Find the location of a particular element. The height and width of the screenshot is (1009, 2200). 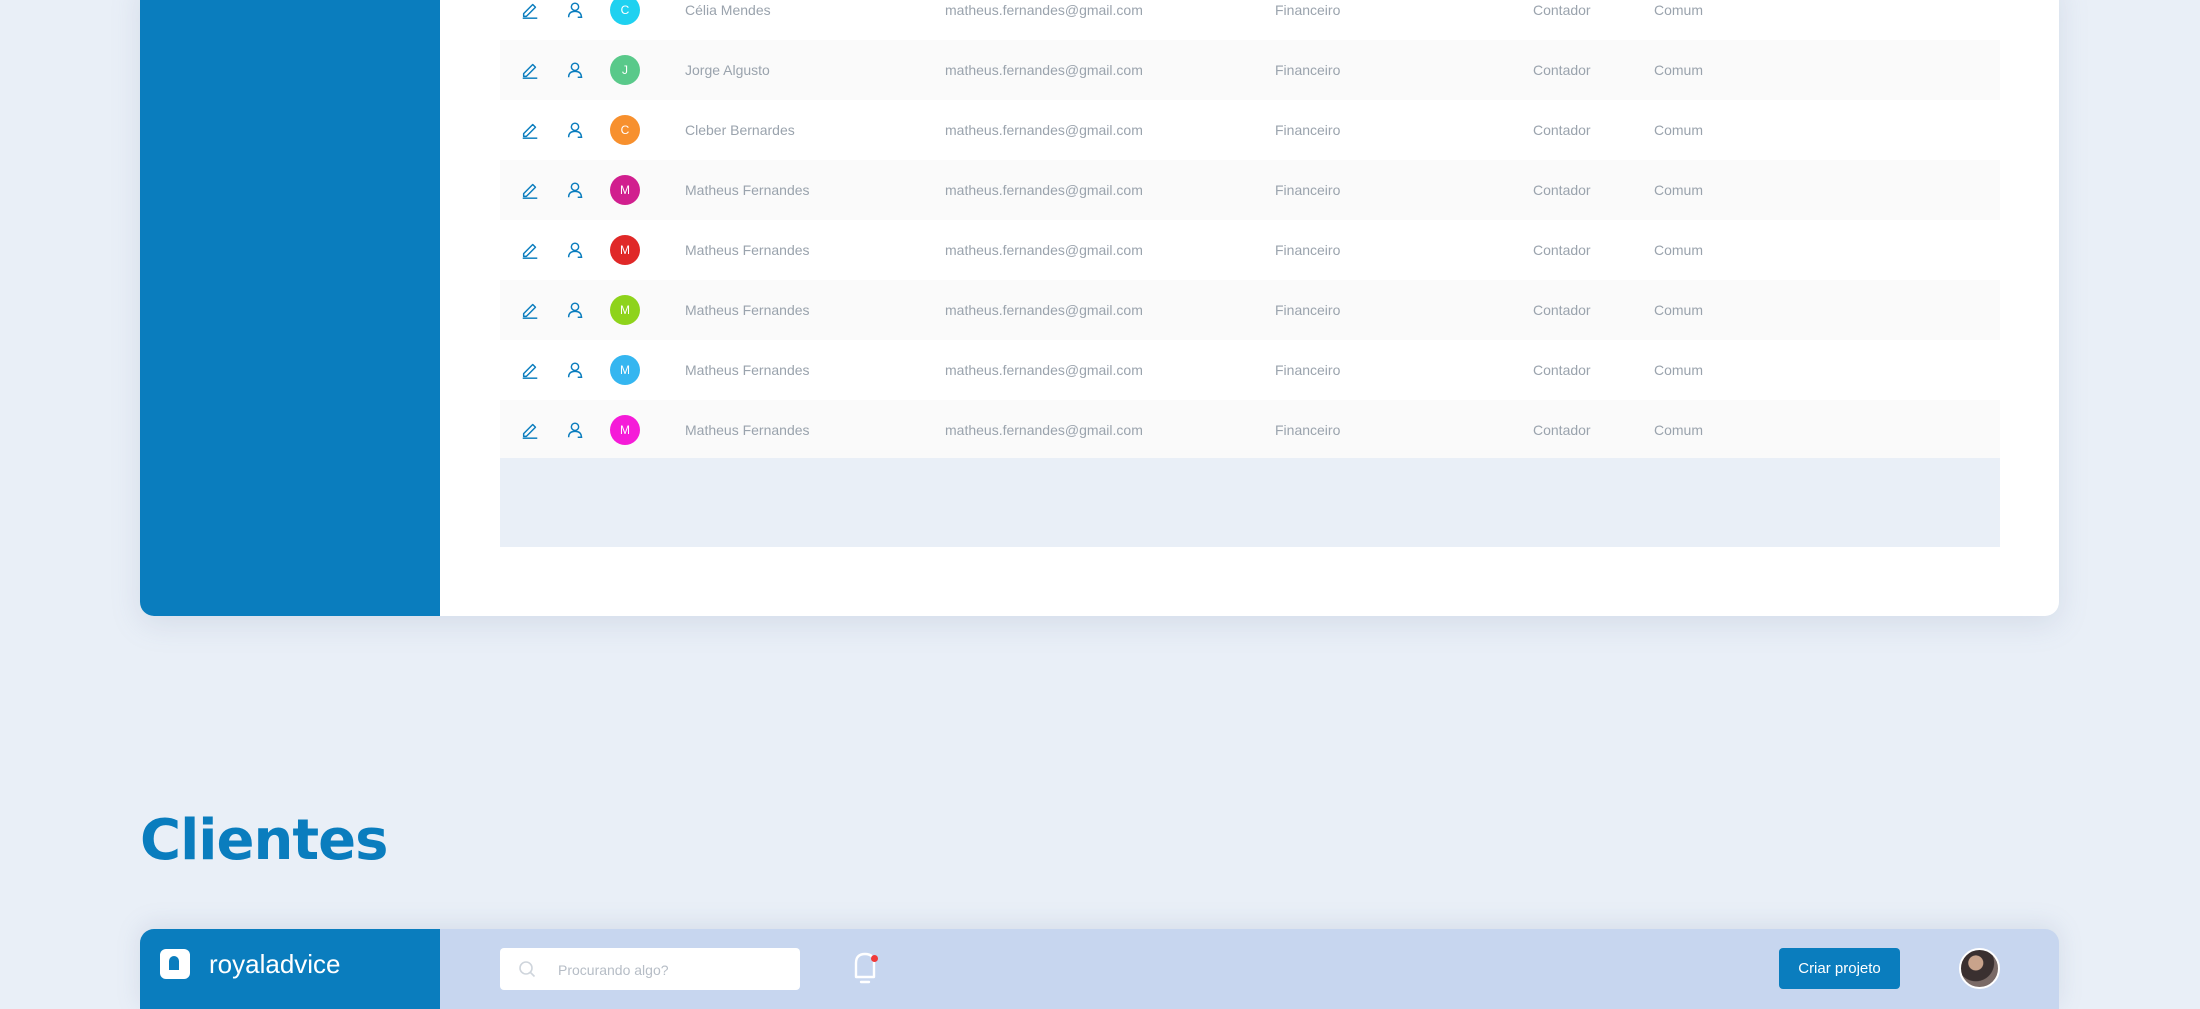

user-name: Célia Mendes is located at coordinates (728, 10).